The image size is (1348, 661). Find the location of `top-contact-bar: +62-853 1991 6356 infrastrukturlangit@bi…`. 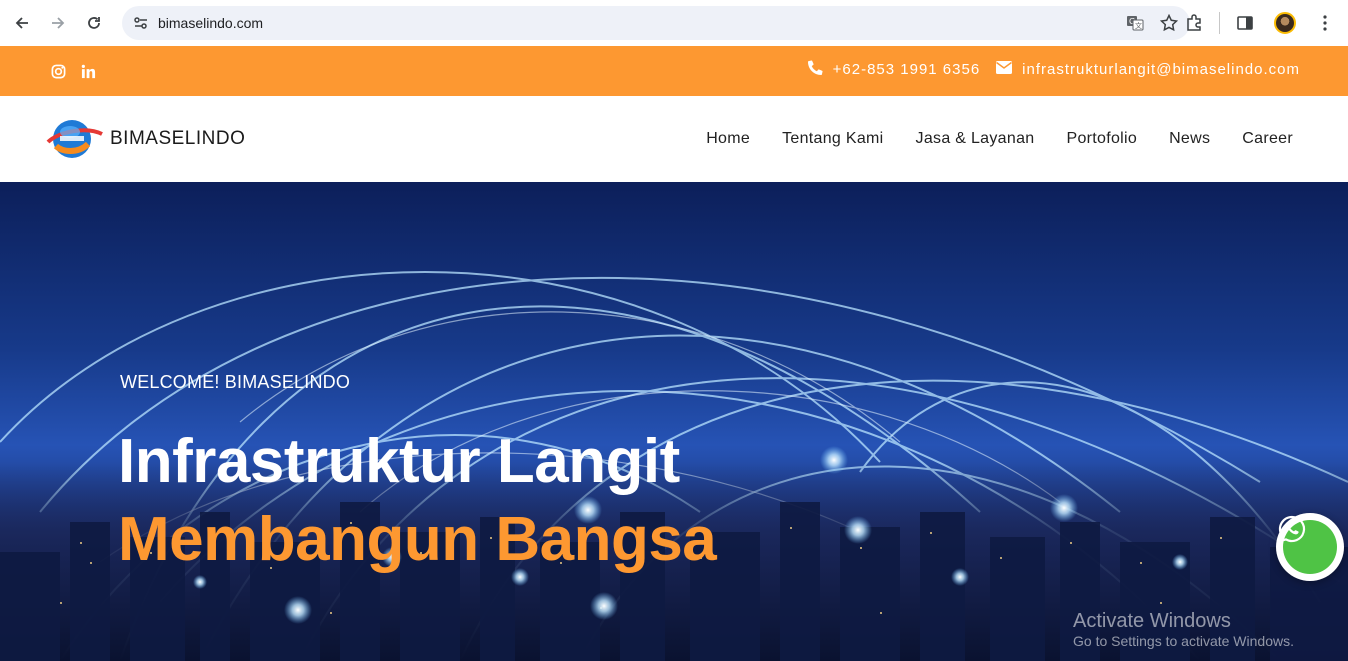

top-contact-bar: +62-853 1991 6356 infrastrukturlangit@bi… is located at coordinates (674, 71).